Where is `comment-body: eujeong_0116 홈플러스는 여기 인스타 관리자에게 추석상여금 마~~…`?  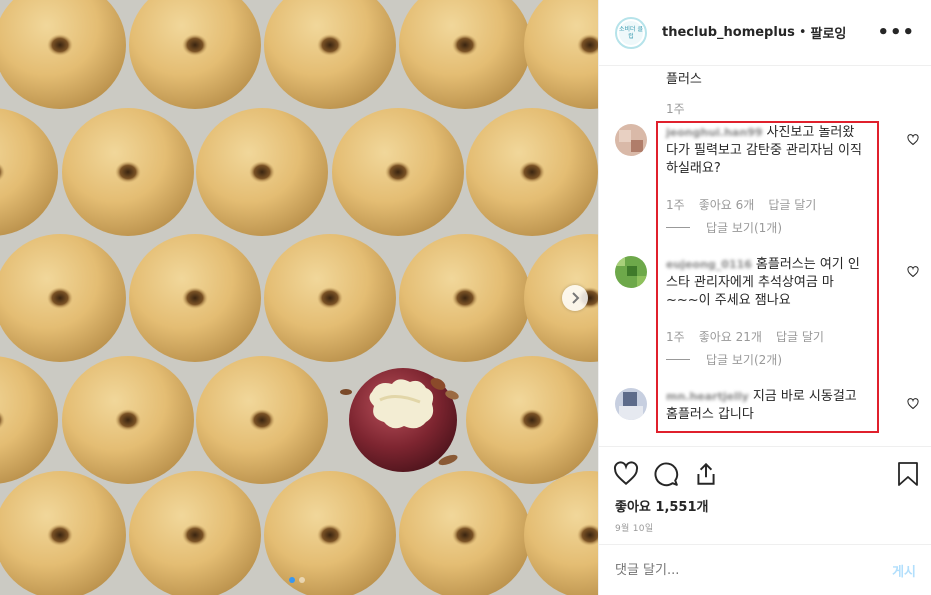
comment-body: eujeong_0116 홈플러스는 여기 인스타 관리자에게 추석상여금 마~~… is located at coordinates (766, 283).